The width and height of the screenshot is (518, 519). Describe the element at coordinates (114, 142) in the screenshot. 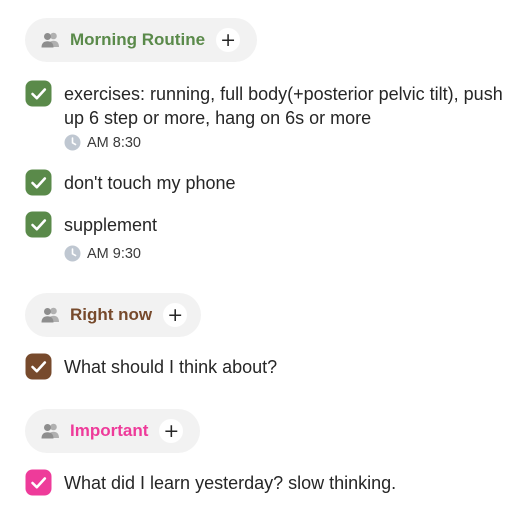

I see `task-time-label: AM 8:30` at that location.